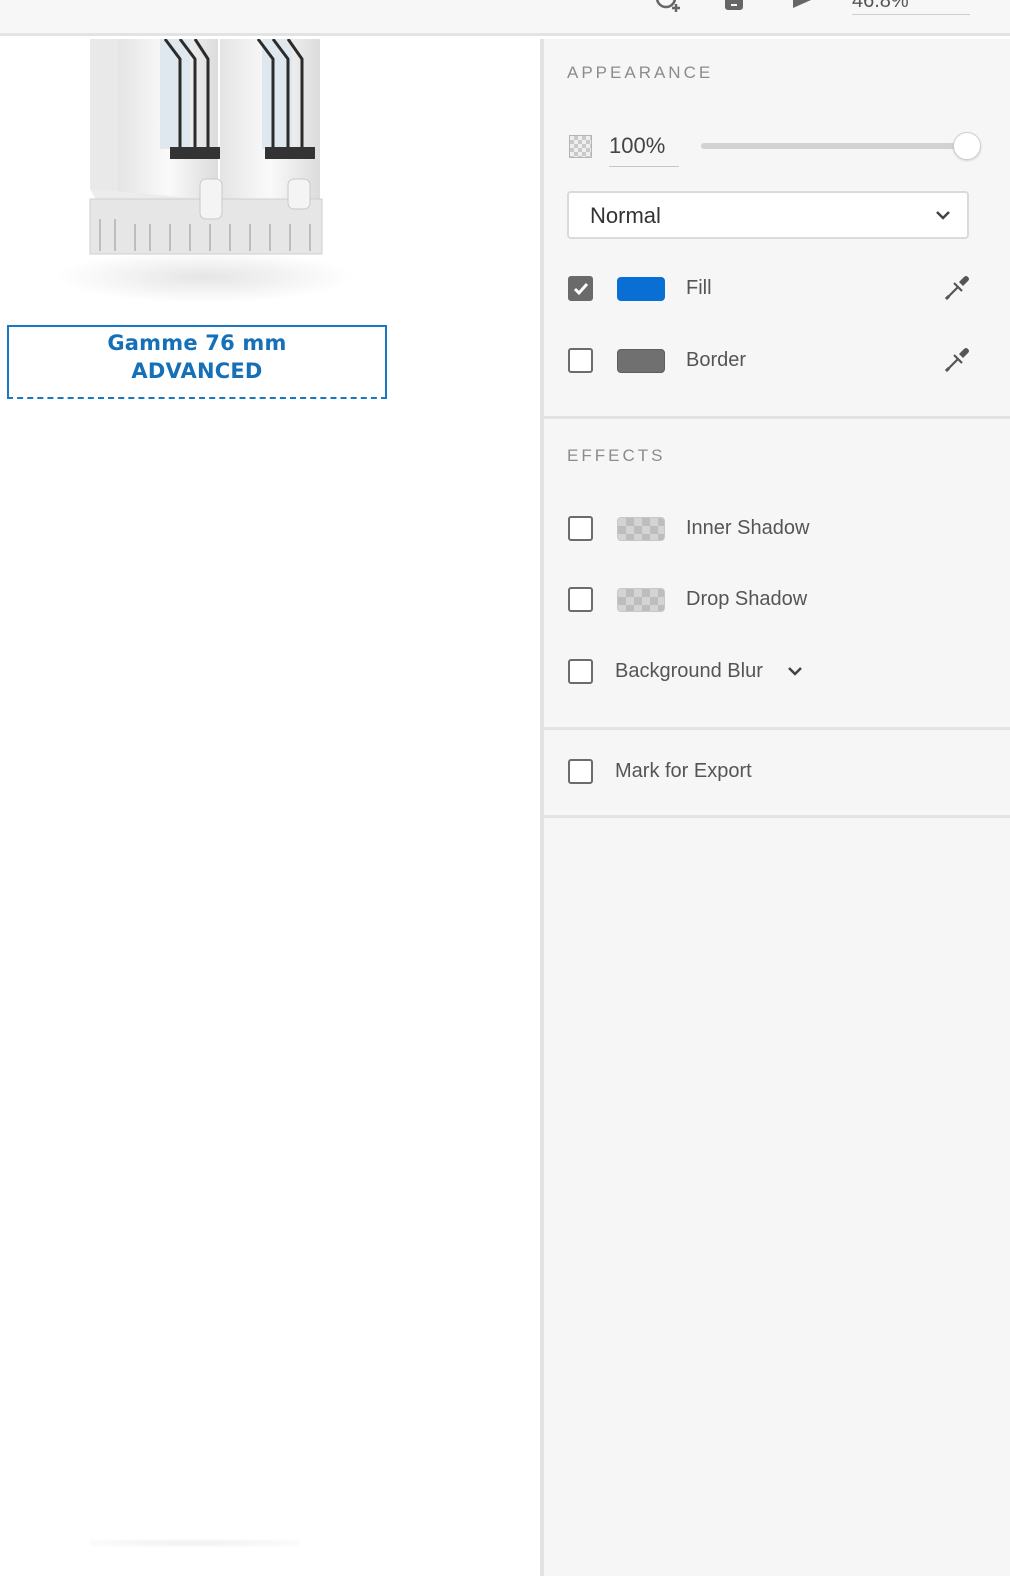 The image size is (1010, 1576). Describe the element at coordinates (580, 288) in the screenshot. I see `fill-checkbox` at that location.